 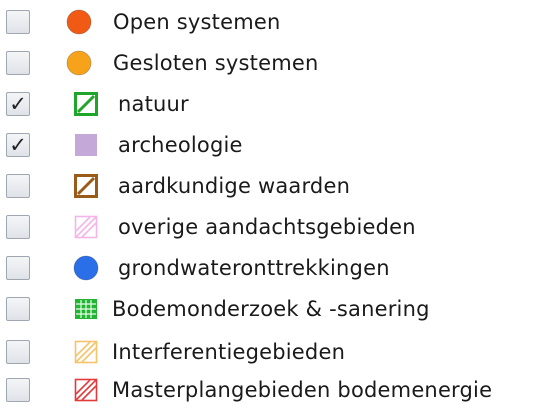 I want to click on layer-label: archeologie, so click(x=180, y=145).